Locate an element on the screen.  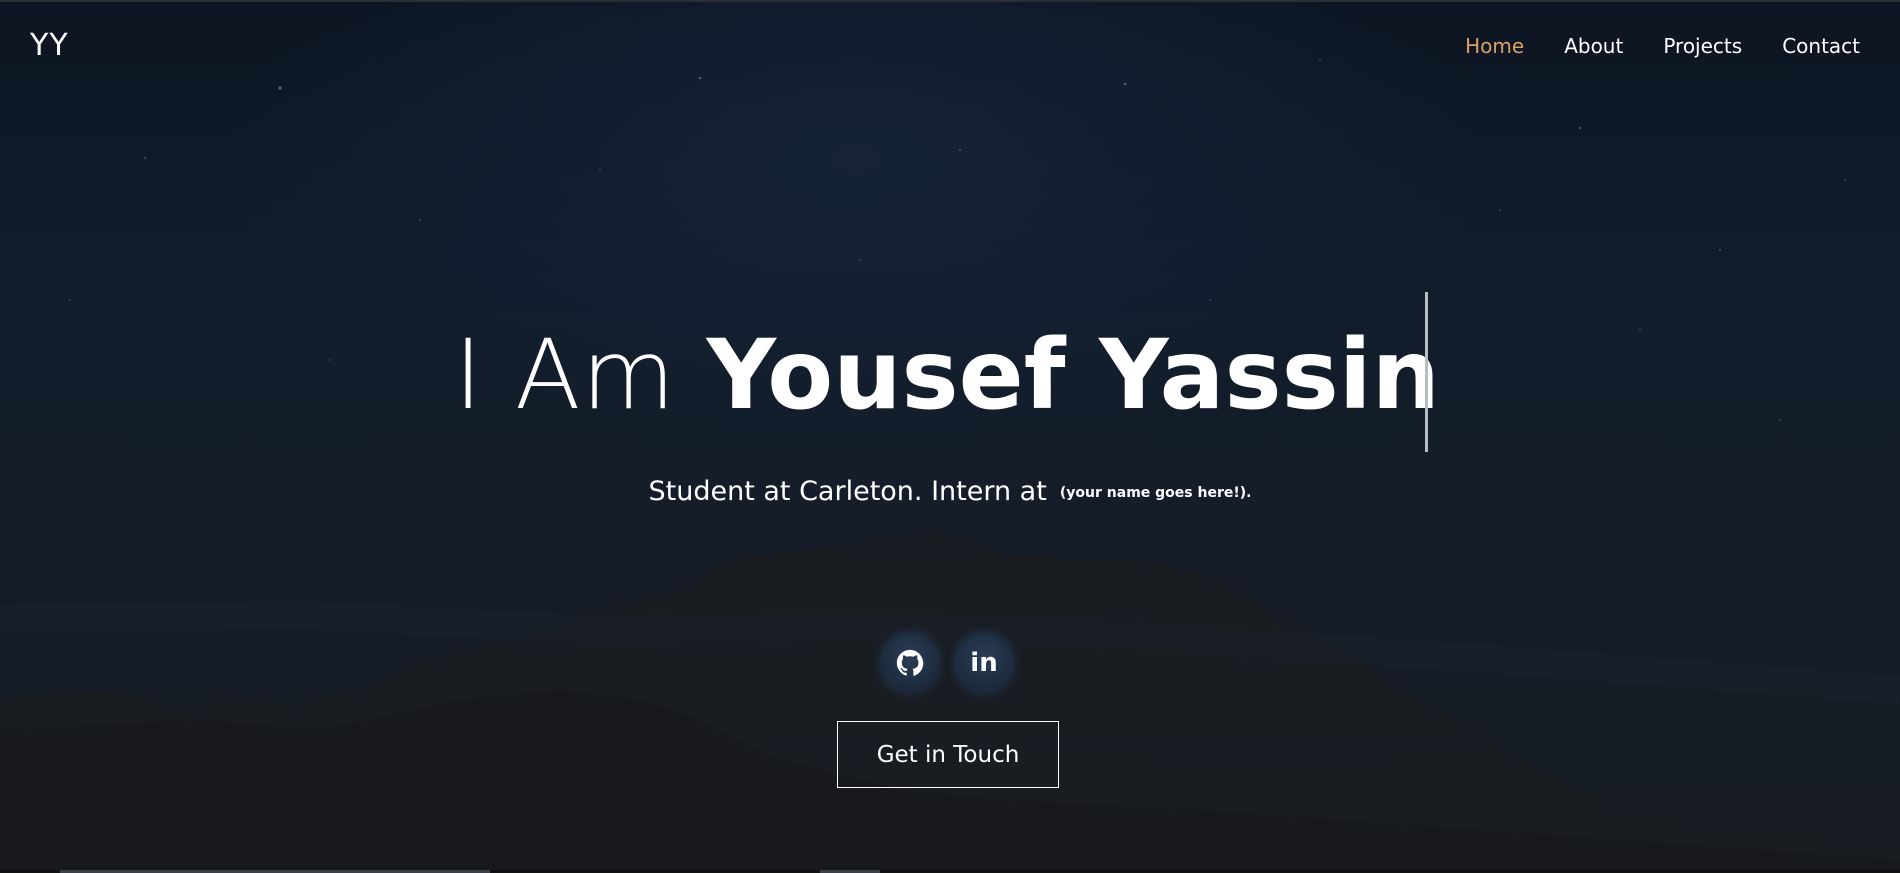
nav-item-contact: Contact is located at coordinates (1821, 46).